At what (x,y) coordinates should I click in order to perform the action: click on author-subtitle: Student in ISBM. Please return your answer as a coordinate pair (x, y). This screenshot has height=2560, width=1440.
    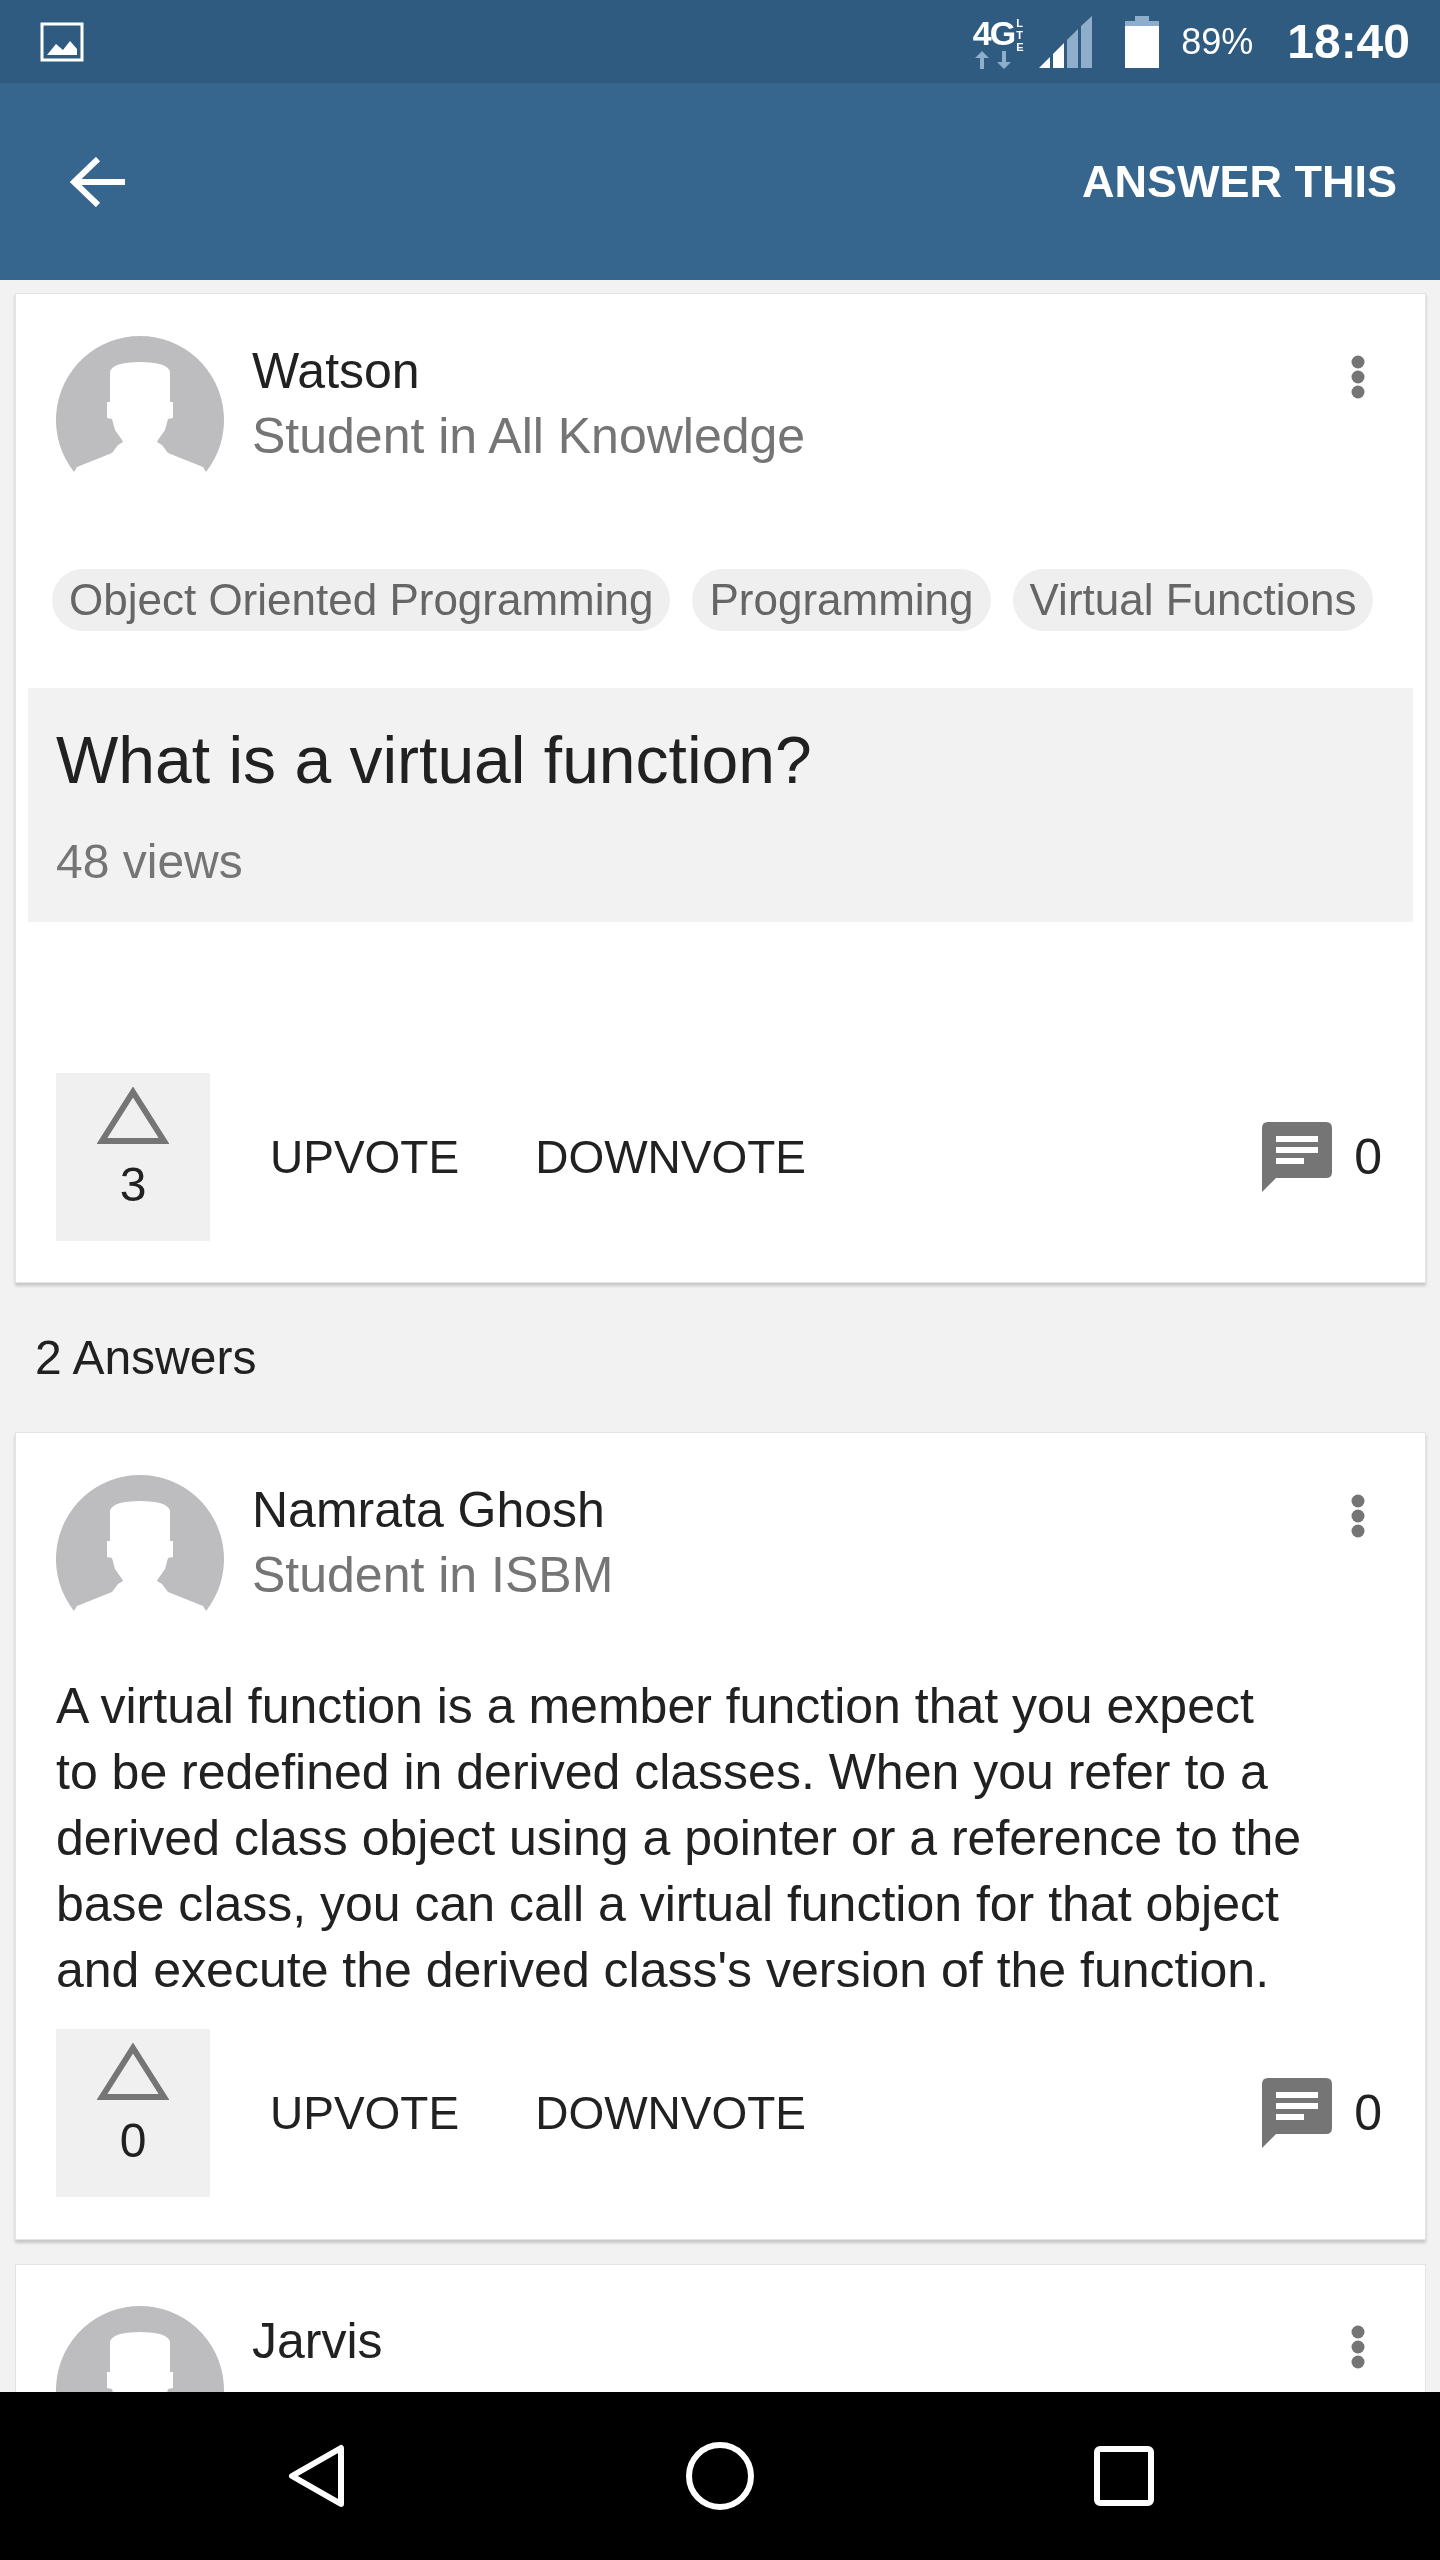
    Looking at the image, I should click on (433, 1575).